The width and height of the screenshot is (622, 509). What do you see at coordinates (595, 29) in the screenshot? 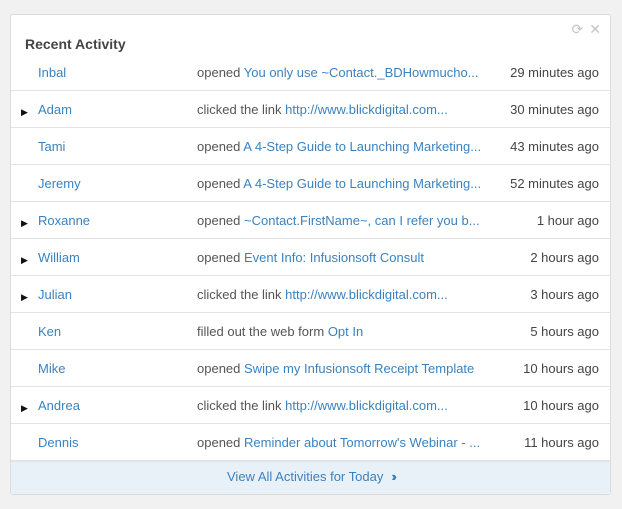
I see `close-icon: ✕` at bounding box center [595, 29].